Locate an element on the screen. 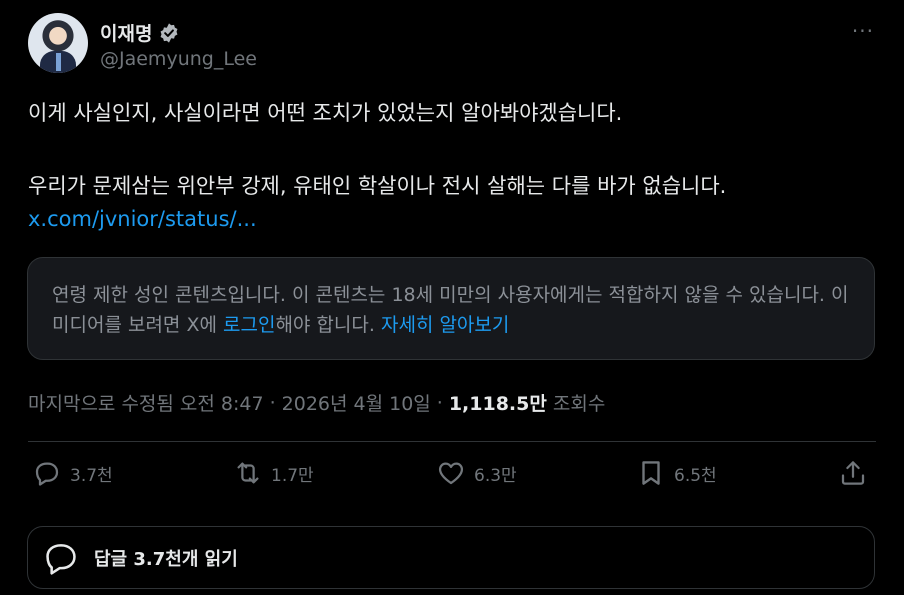  bookmark-button: 6.5천 is located at coordinates (676, 473).